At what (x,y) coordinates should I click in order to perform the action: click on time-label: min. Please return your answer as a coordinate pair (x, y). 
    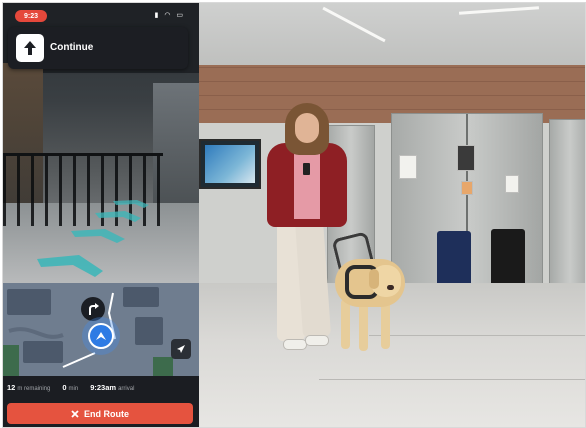
    Looking at the image, I should click on (73, 388).